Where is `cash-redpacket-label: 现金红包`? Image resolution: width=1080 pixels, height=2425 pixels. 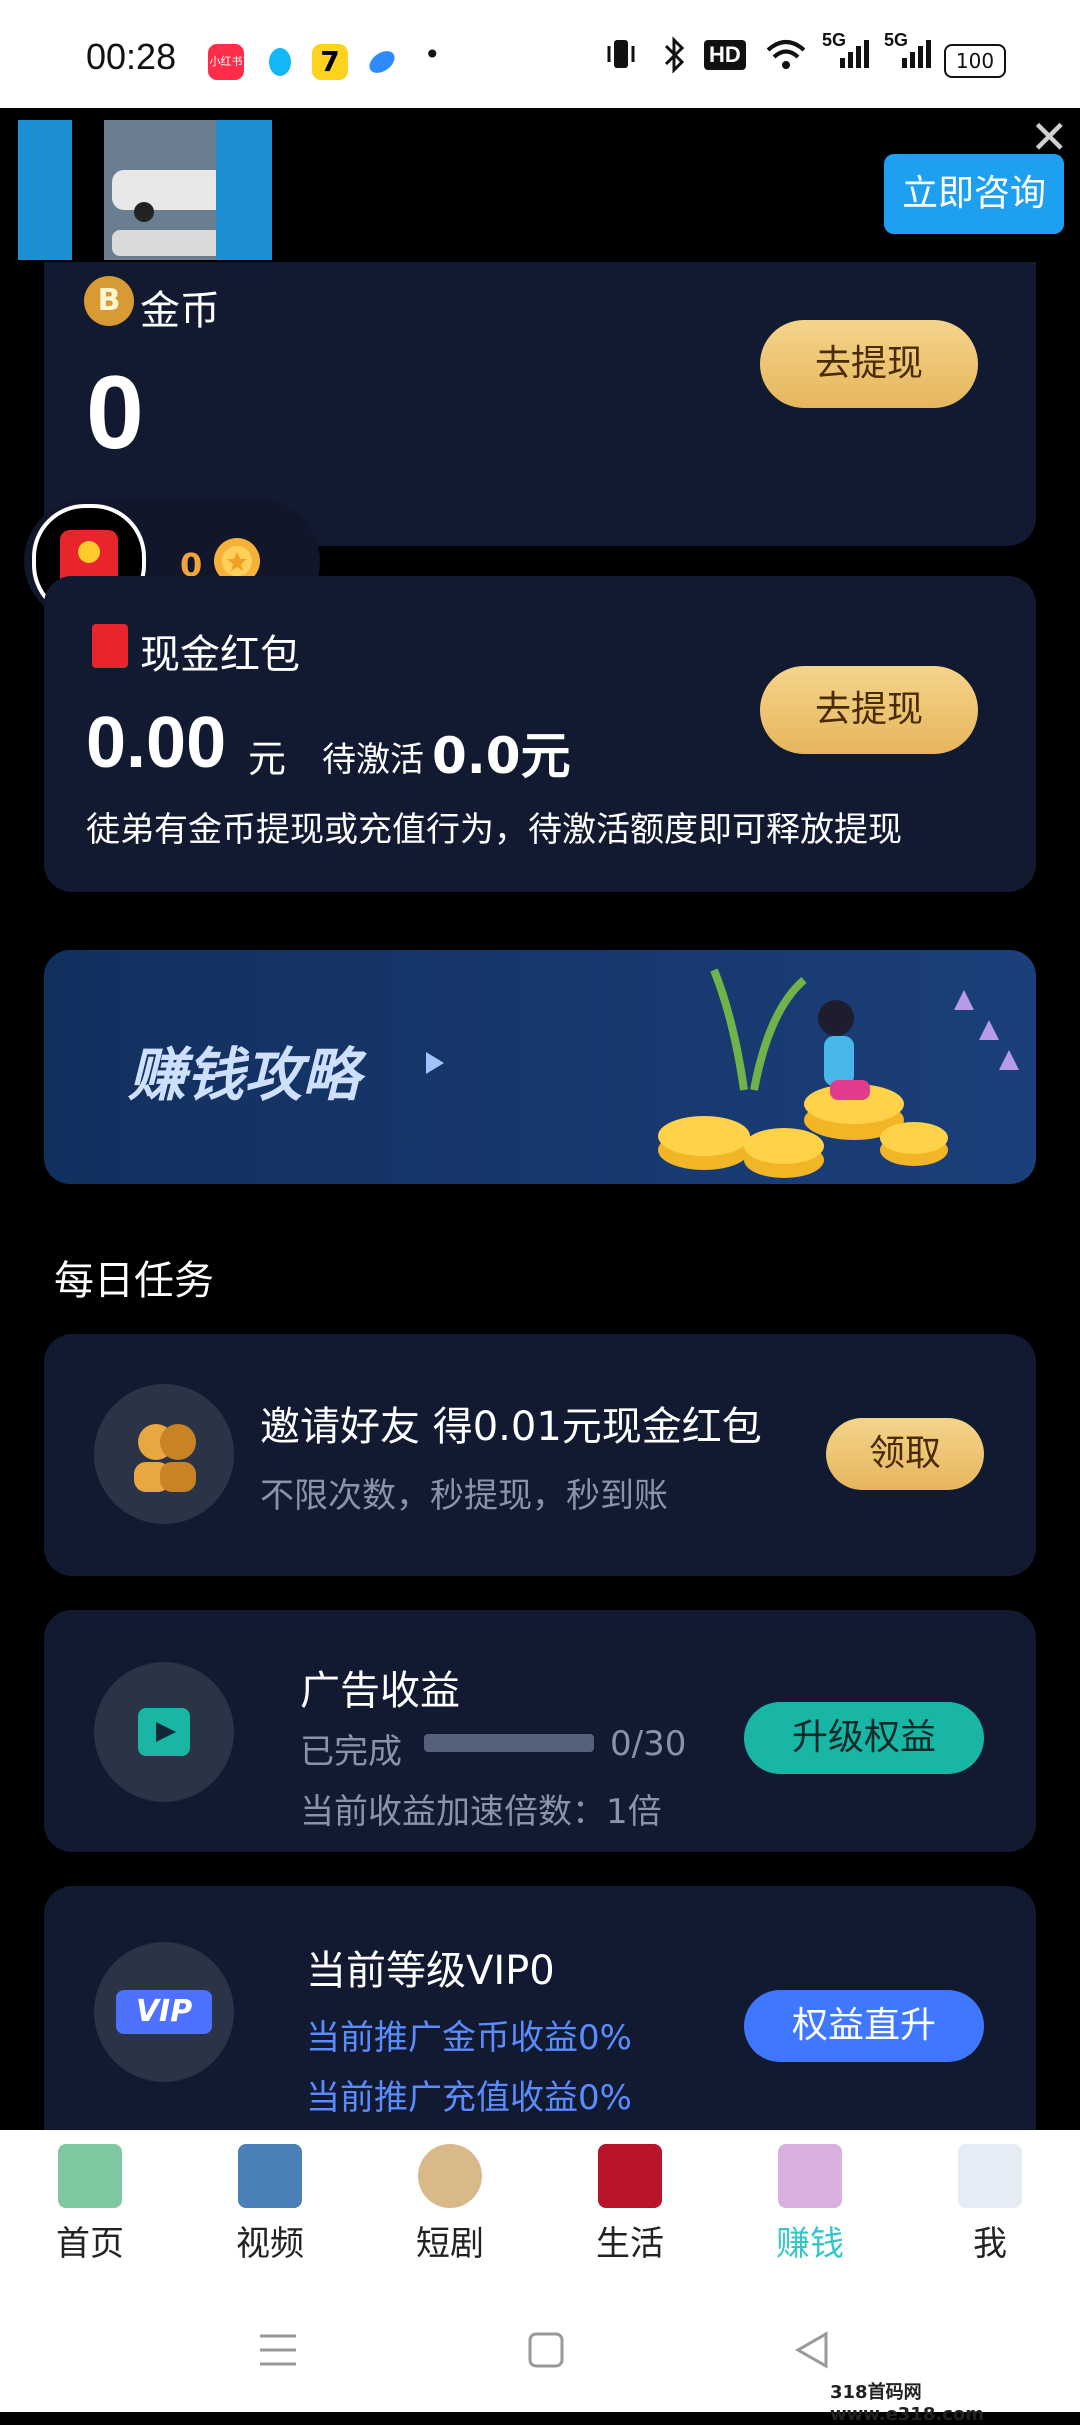 cash-redpacket-label: 现金红包 is located at coordinates (220, 655).